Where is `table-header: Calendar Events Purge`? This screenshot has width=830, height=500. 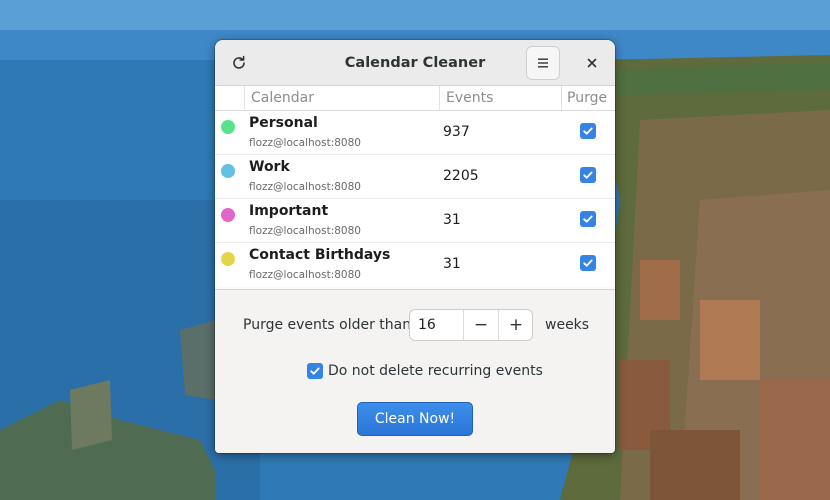
table-header: Calendar Events Purge is located at coordinates (415, 98).